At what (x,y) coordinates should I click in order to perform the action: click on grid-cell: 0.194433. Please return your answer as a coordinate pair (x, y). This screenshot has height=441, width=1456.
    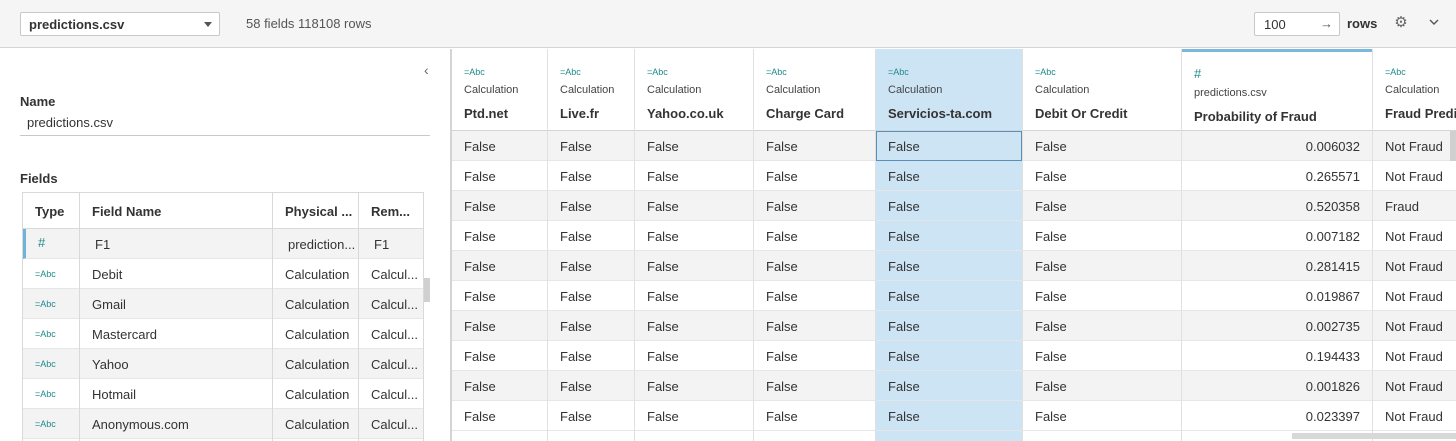
    Looking at the image, I should click on (1277, 356).